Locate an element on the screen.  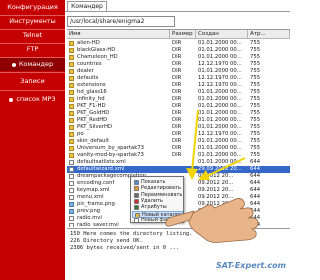
menu-item-tools: Инструменты is located at coordinates (32, 22).